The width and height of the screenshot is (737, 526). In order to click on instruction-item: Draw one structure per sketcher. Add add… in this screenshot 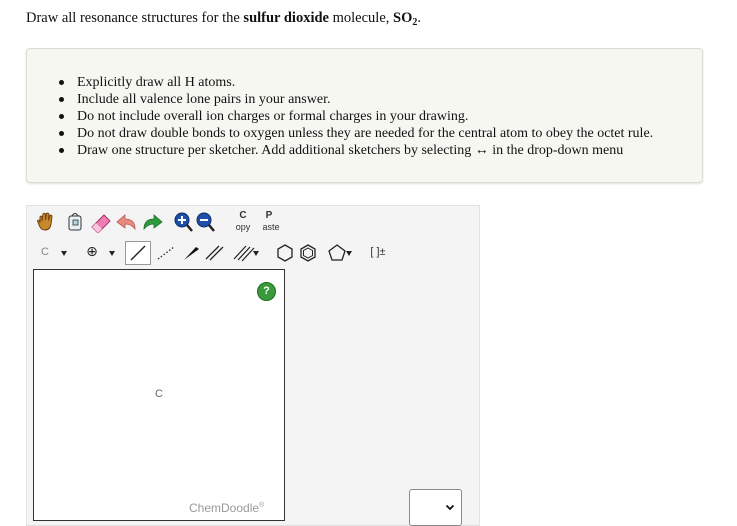, I will do `click(356, 150)`.